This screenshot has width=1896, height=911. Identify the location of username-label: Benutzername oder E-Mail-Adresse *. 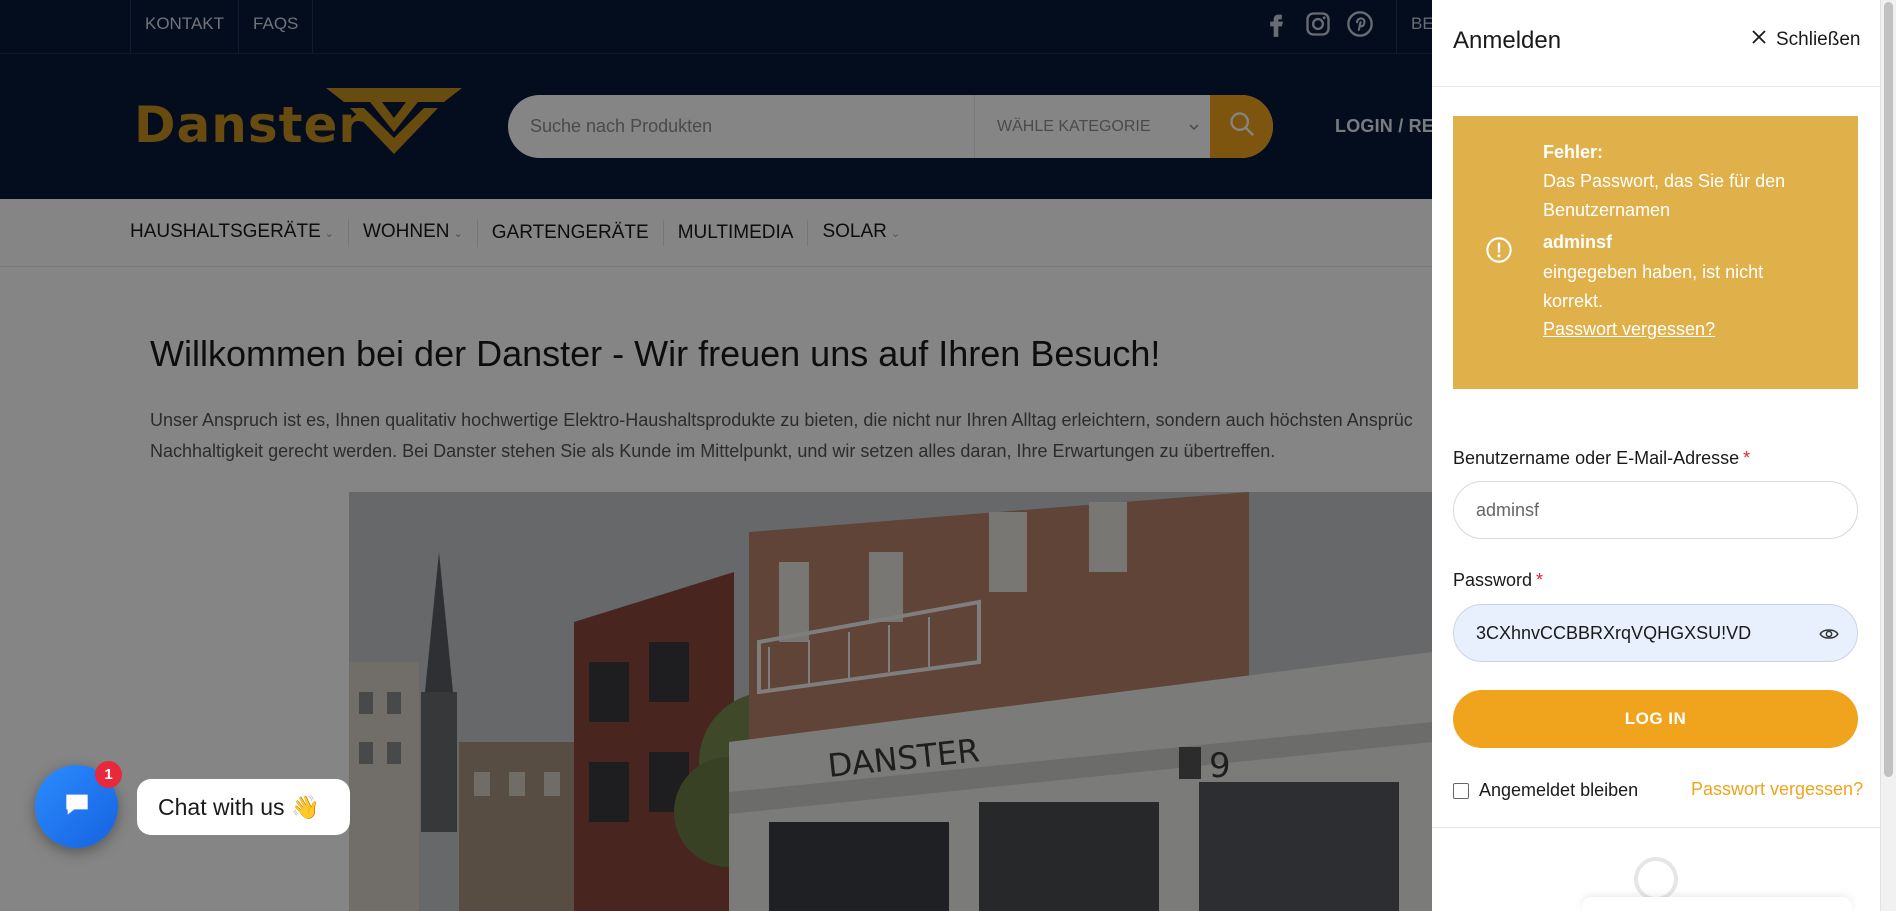
(1602, 458).